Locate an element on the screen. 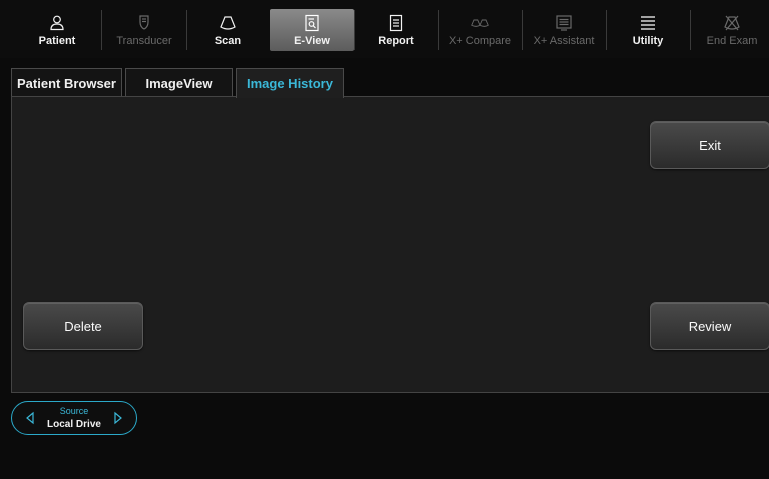  scan-icon is located at coordinates (228, 23).